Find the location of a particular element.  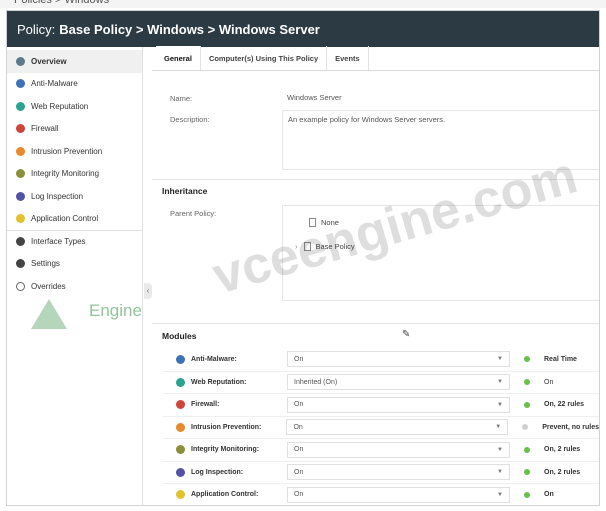

module-row-firewall: Firewall: On ▼ On, 22 rules is located at coordinates (380, 404).